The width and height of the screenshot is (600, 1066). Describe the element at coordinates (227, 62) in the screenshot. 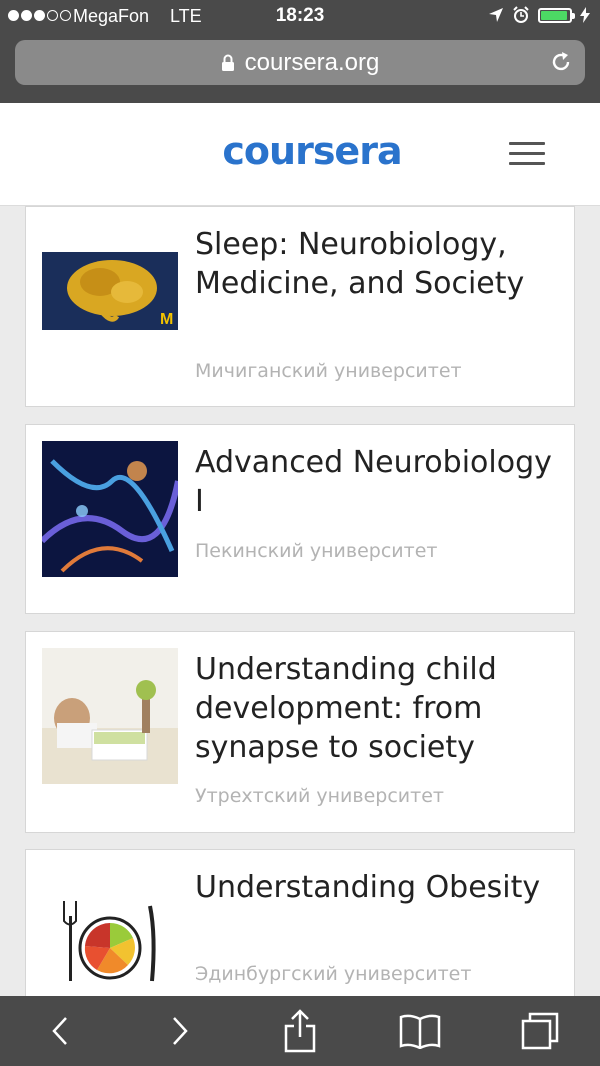

I see `lock-icon` at that location.